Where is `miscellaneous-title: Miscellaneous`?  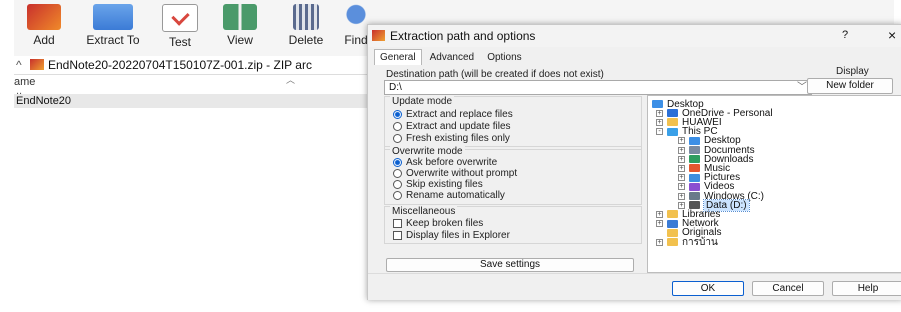
miscellaneous-title: Miscellaneous is located at coordinates (424, 211).